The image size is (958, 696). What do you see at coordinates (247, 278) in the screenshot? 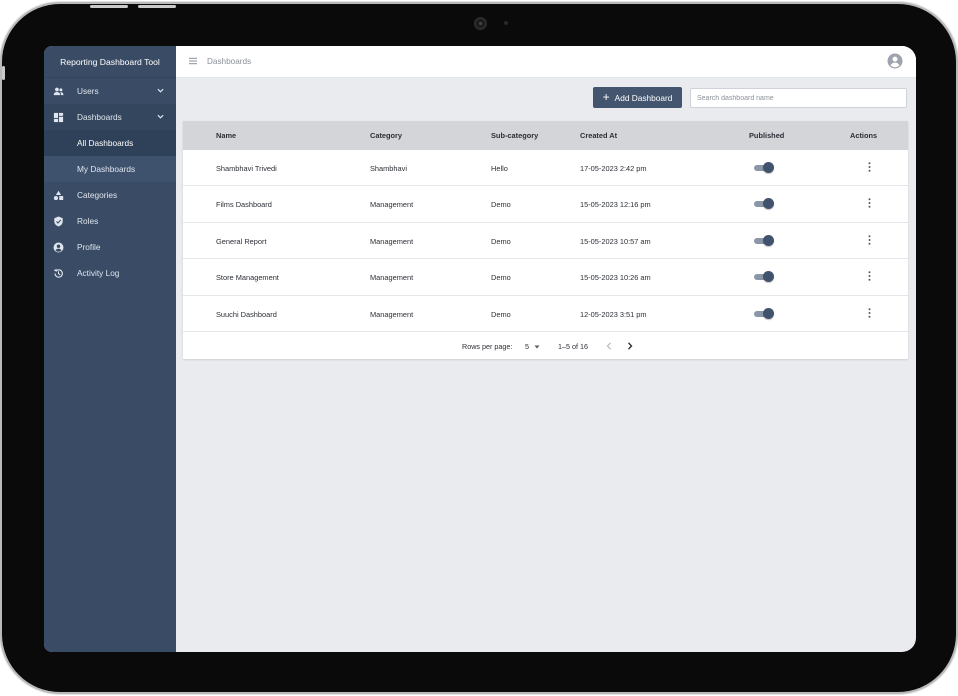
I see `cell-name: Store Management` at bounding box center [247, 278].